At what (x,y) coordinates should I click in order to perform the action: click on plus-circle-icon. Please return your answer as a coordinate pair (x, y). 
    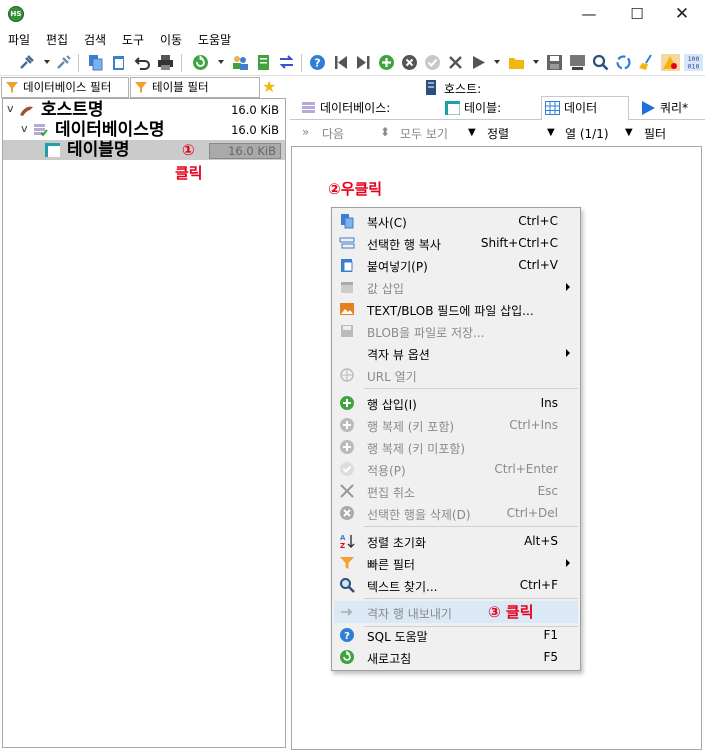
    Looking at the image, I should click on (347, 425).